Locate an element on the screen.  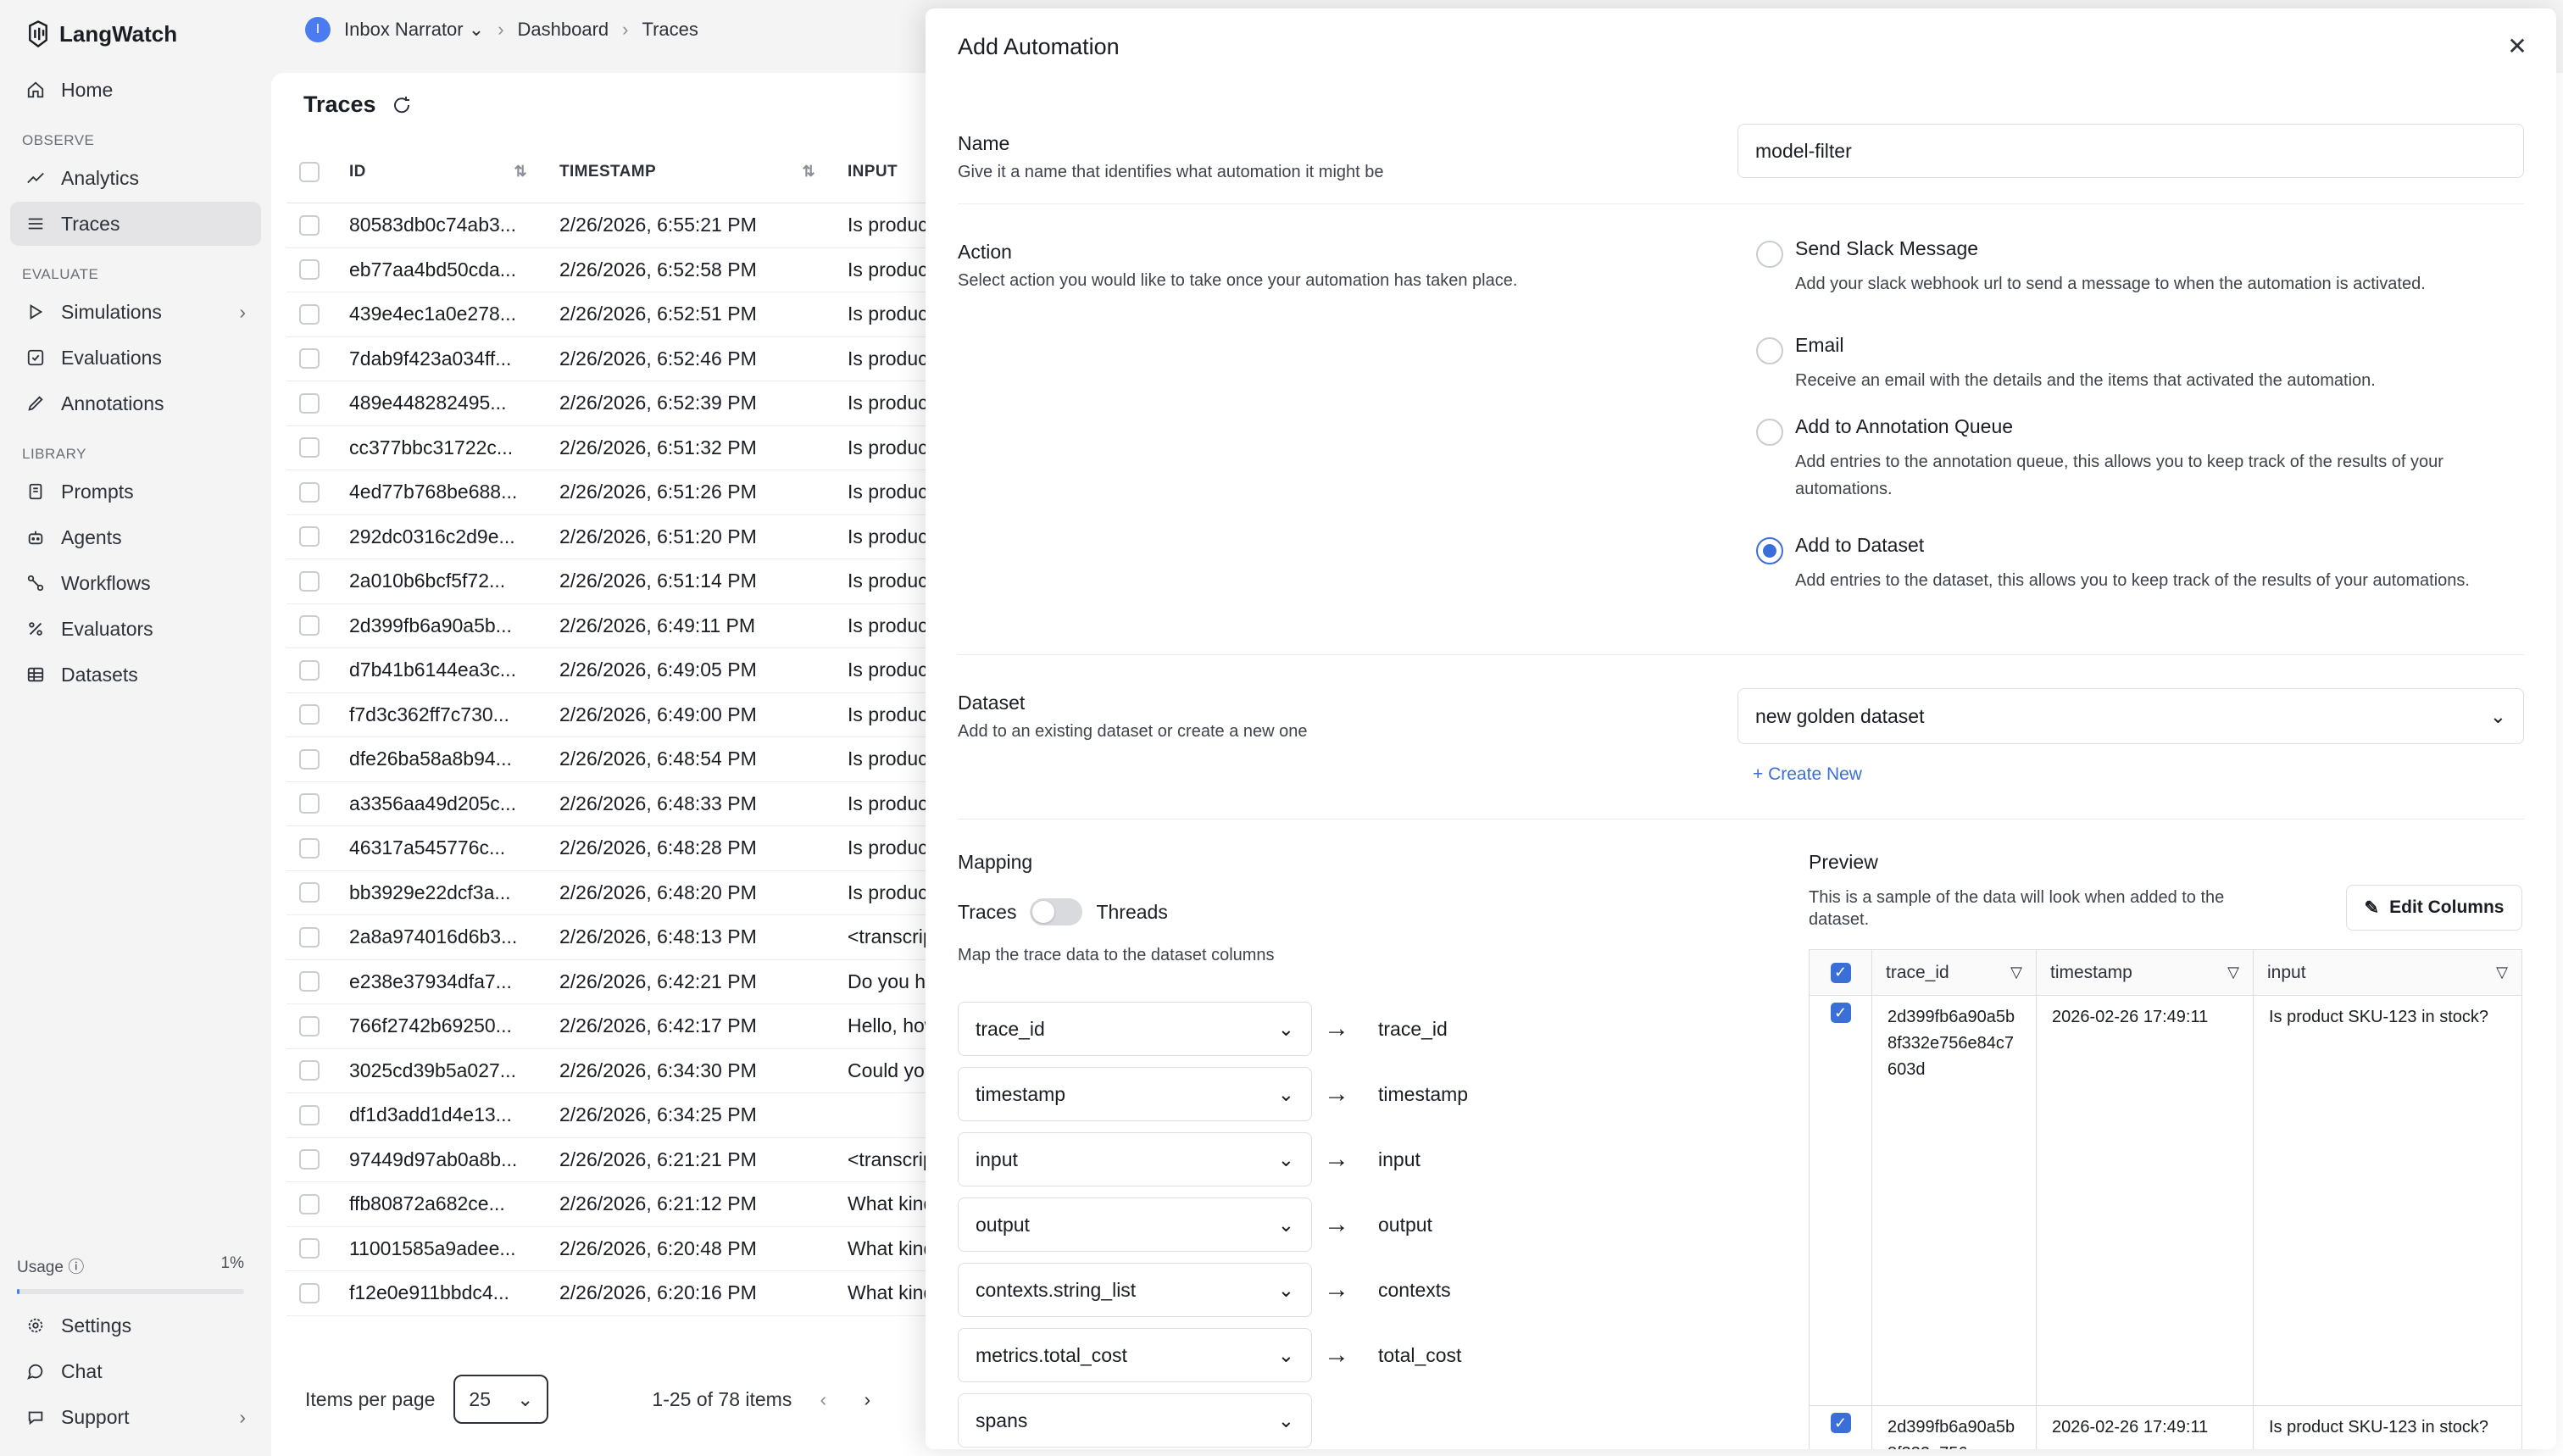
dataset-select: new golden dataset ⌄ is located at coordinates (2130, 716).